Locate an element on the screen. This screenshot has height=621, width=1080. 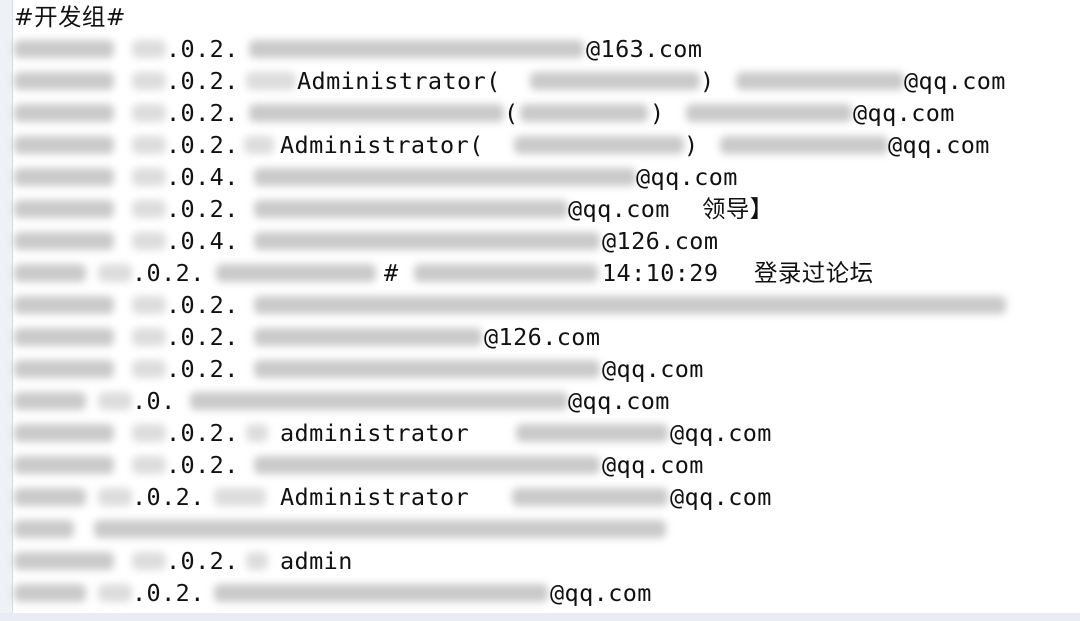
ip-fragment: .0. is located at coordinates (154, 401).